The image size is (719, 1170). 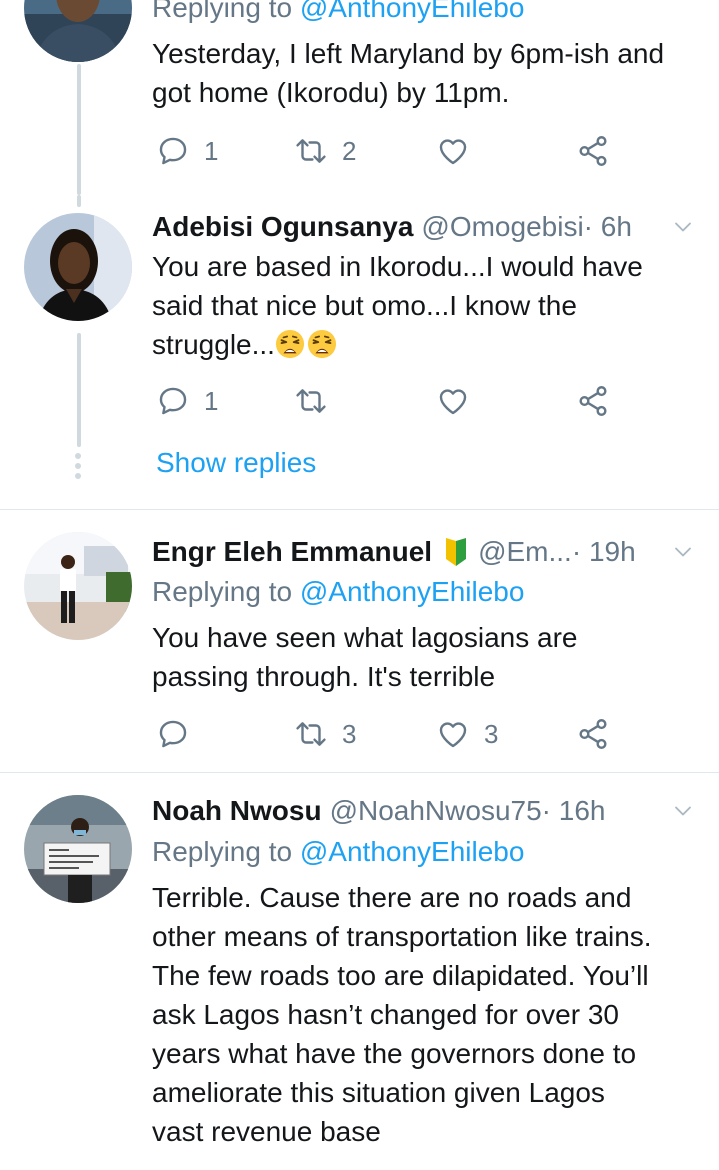 I want to click on retweet-button: 2, so click(x=325, y=151).